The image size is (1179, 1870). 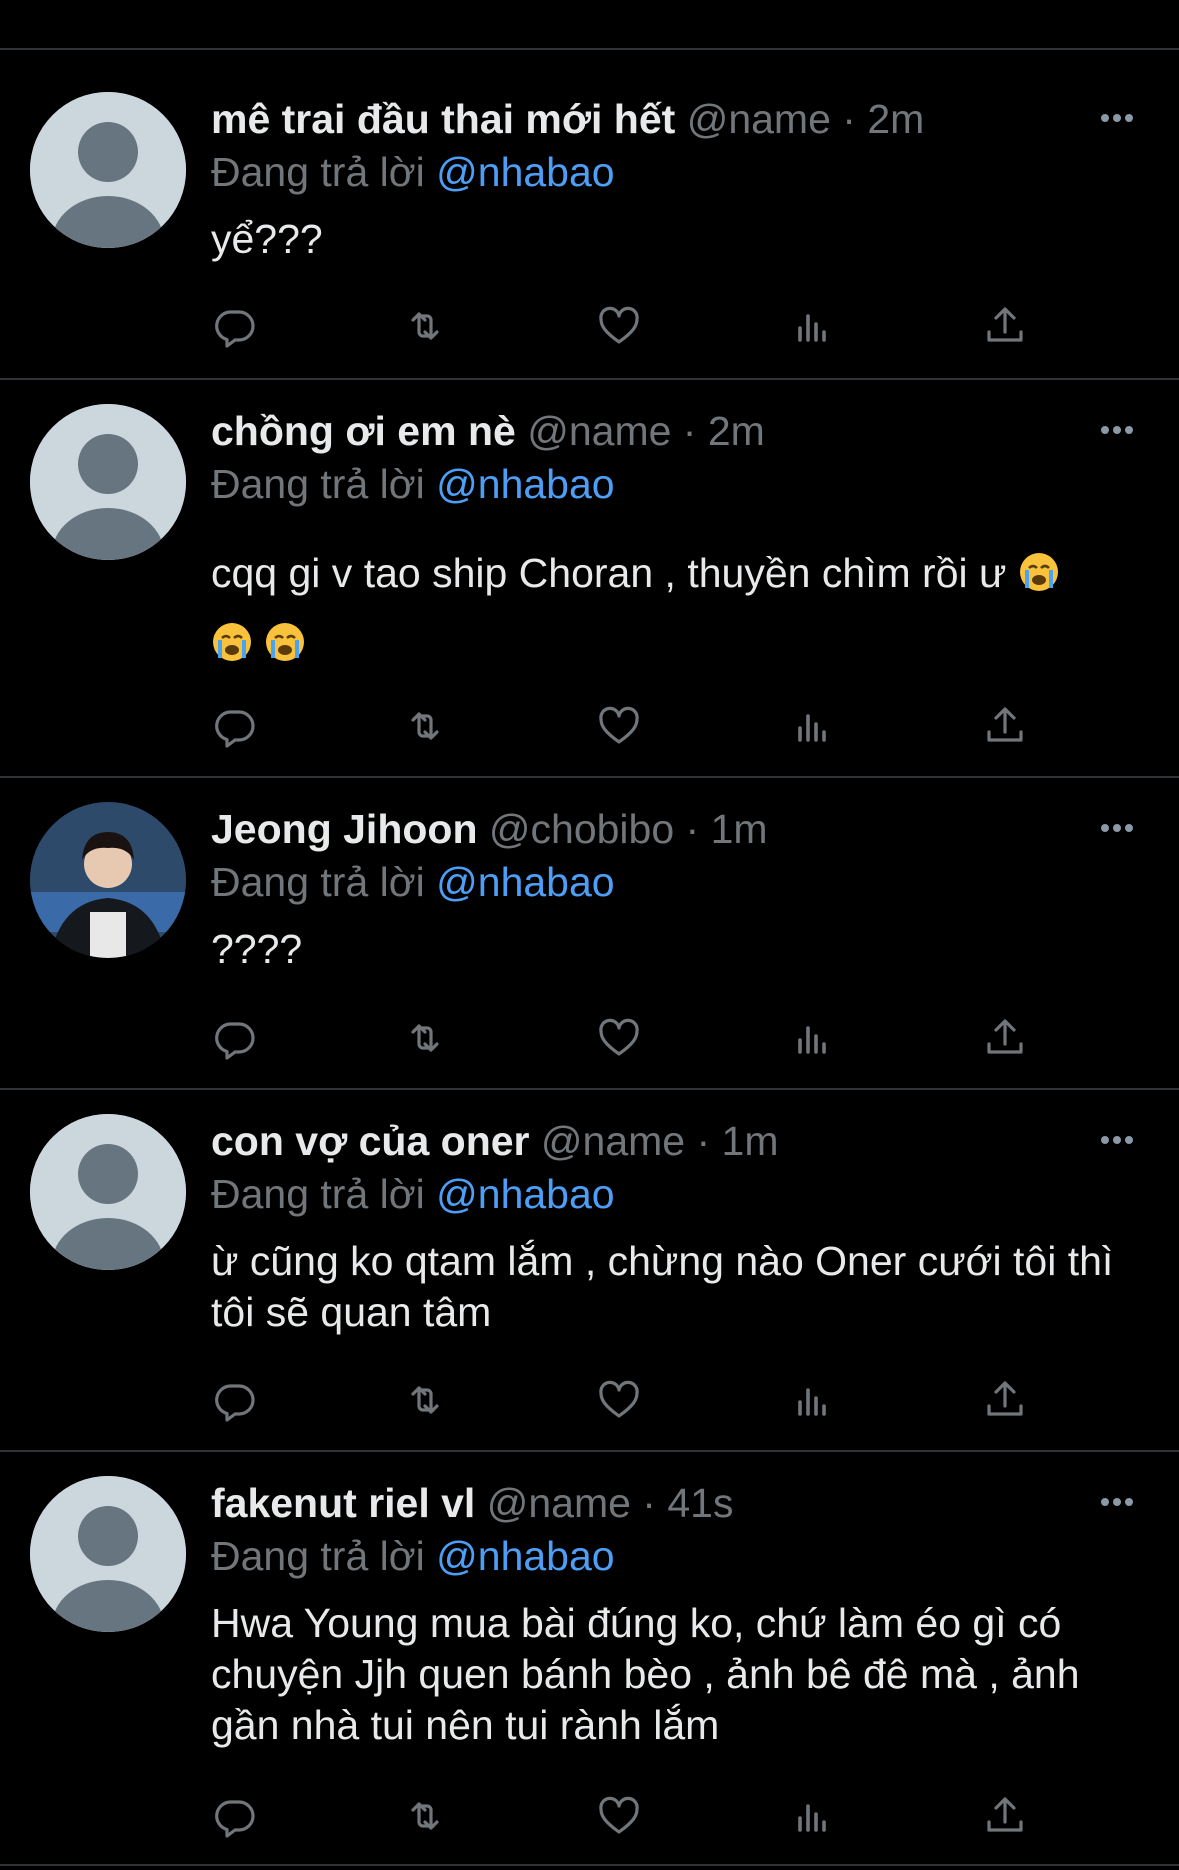 What do you see at coordinates (257, 949) in the screenshot?
I see `tweet-text: ????` at bounding box center [257, 949].